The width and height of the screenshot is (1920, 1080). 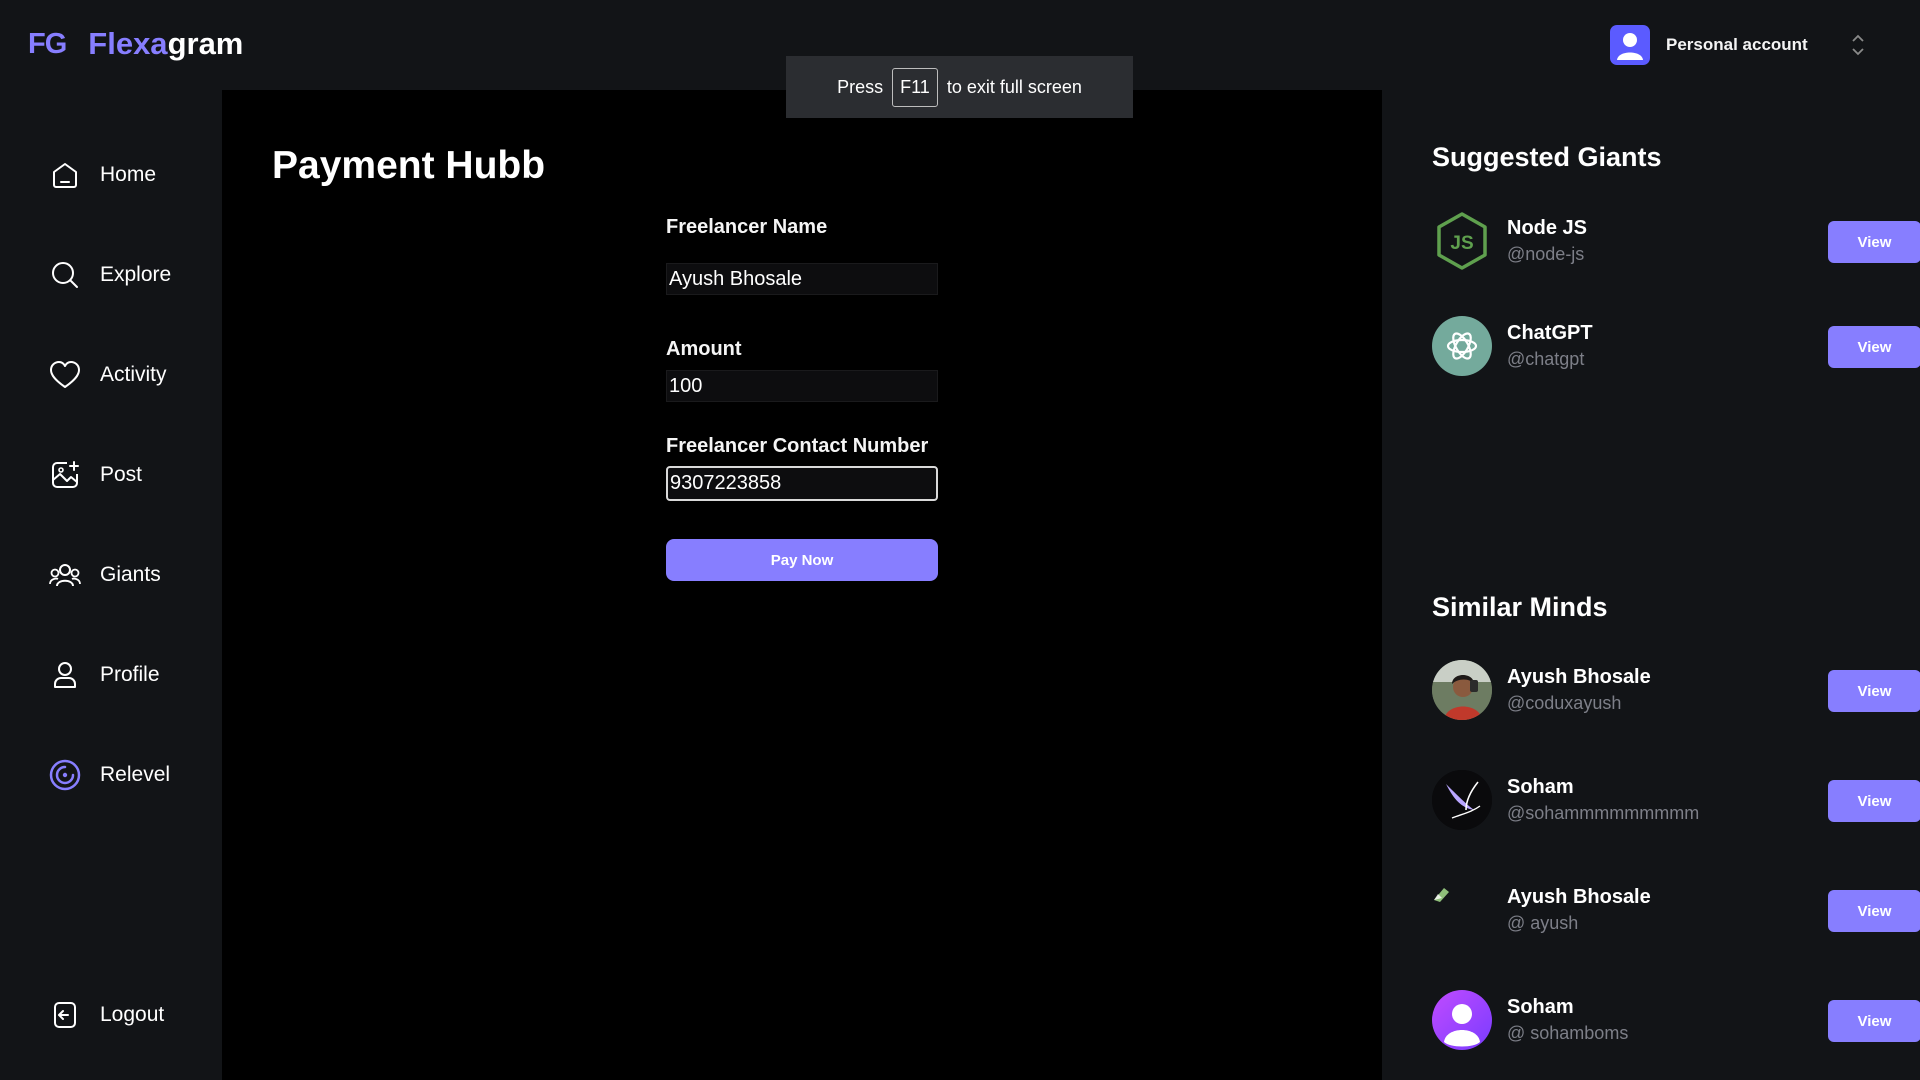 I want to click on fullscreen-toast: Press F11 to exit full screen, so click(x=959, y=87).